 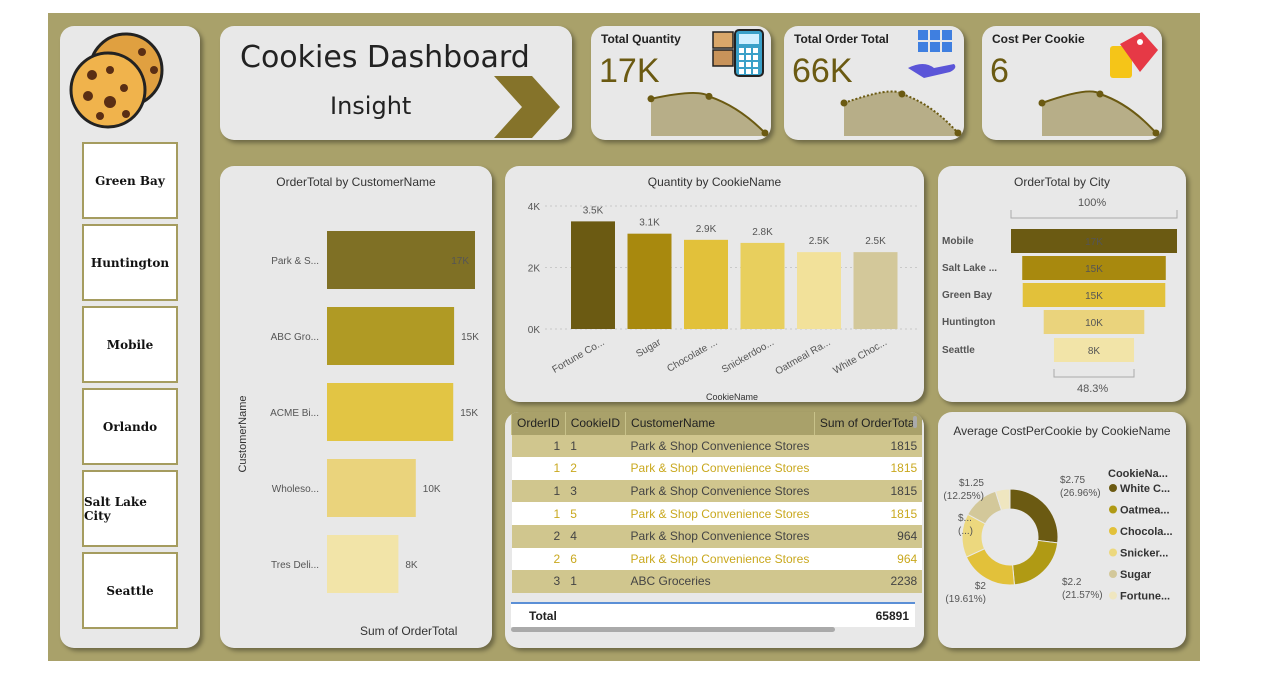 I want to click on slicer-item: Seattle, so click(x=130, y=590).